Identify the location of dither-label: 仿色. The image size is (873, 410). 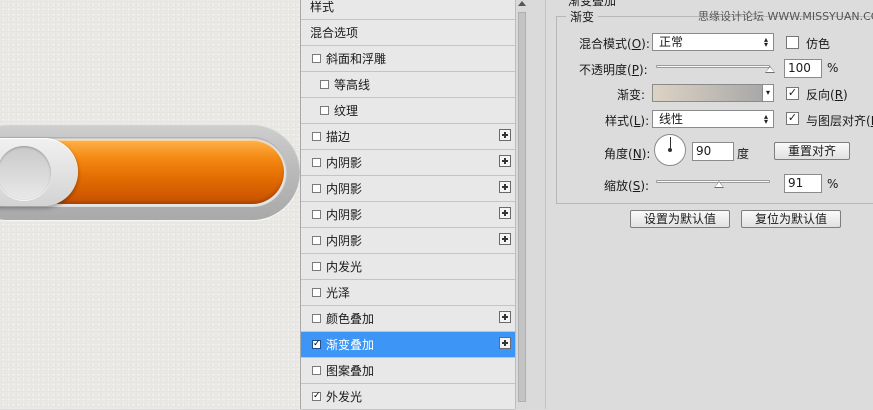
(818, 44).